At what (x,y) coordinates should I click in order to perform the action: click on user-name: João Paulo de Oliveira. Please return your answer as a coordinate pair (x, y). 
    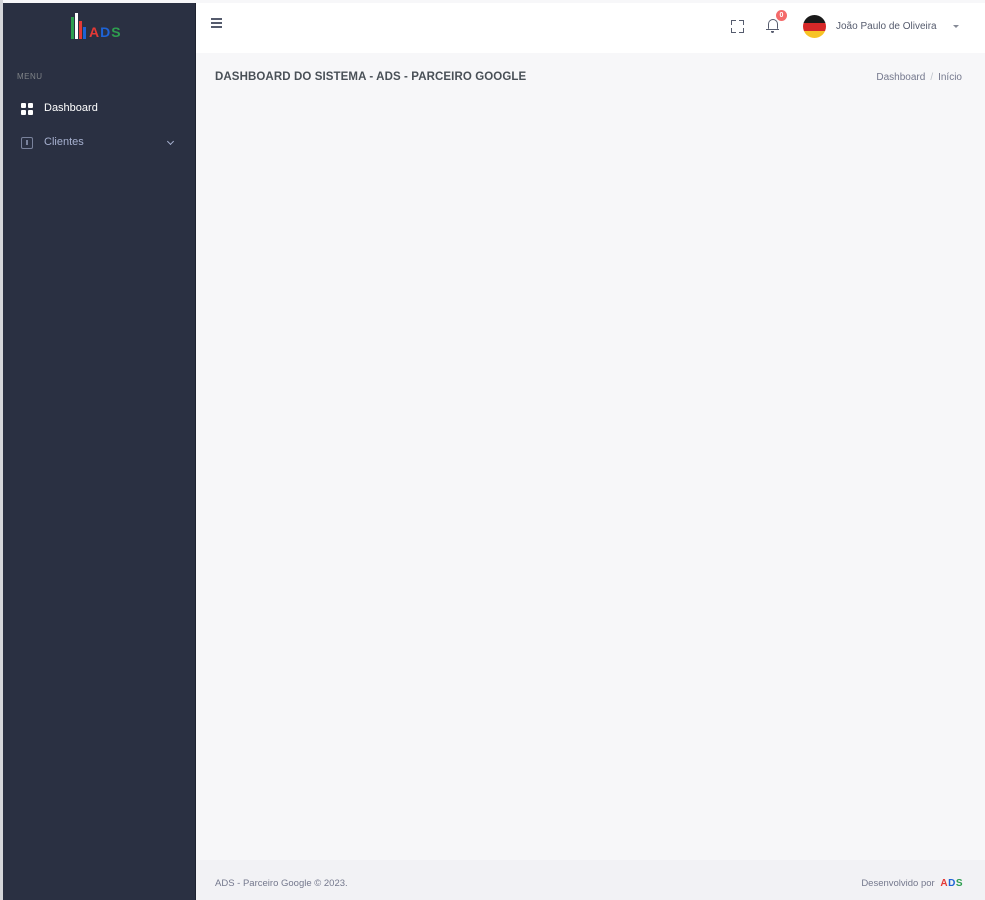
    Looking at the image, I should click on (886, 26).